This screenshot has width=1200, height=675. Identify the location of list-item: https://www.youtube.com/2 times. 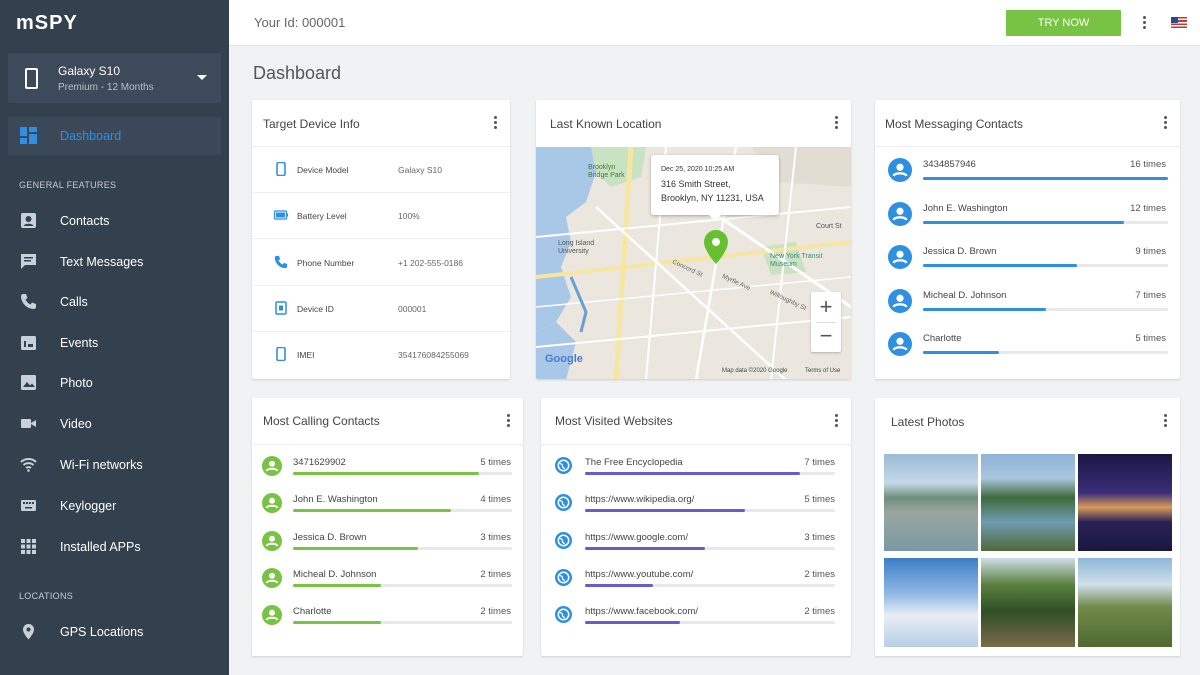
(696, 584).